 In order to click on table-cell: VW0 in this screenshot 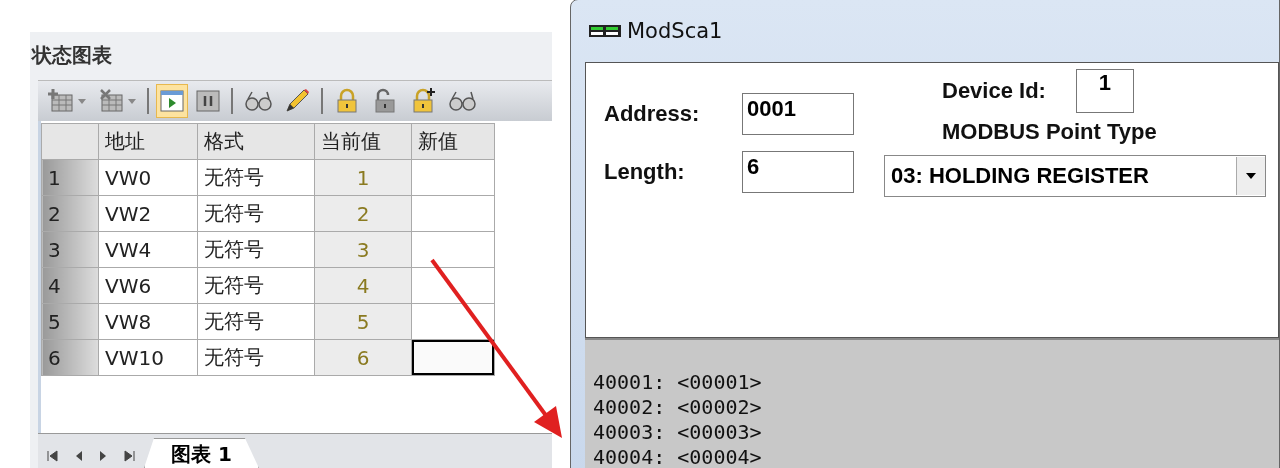, I will do `click(148, 177)`.